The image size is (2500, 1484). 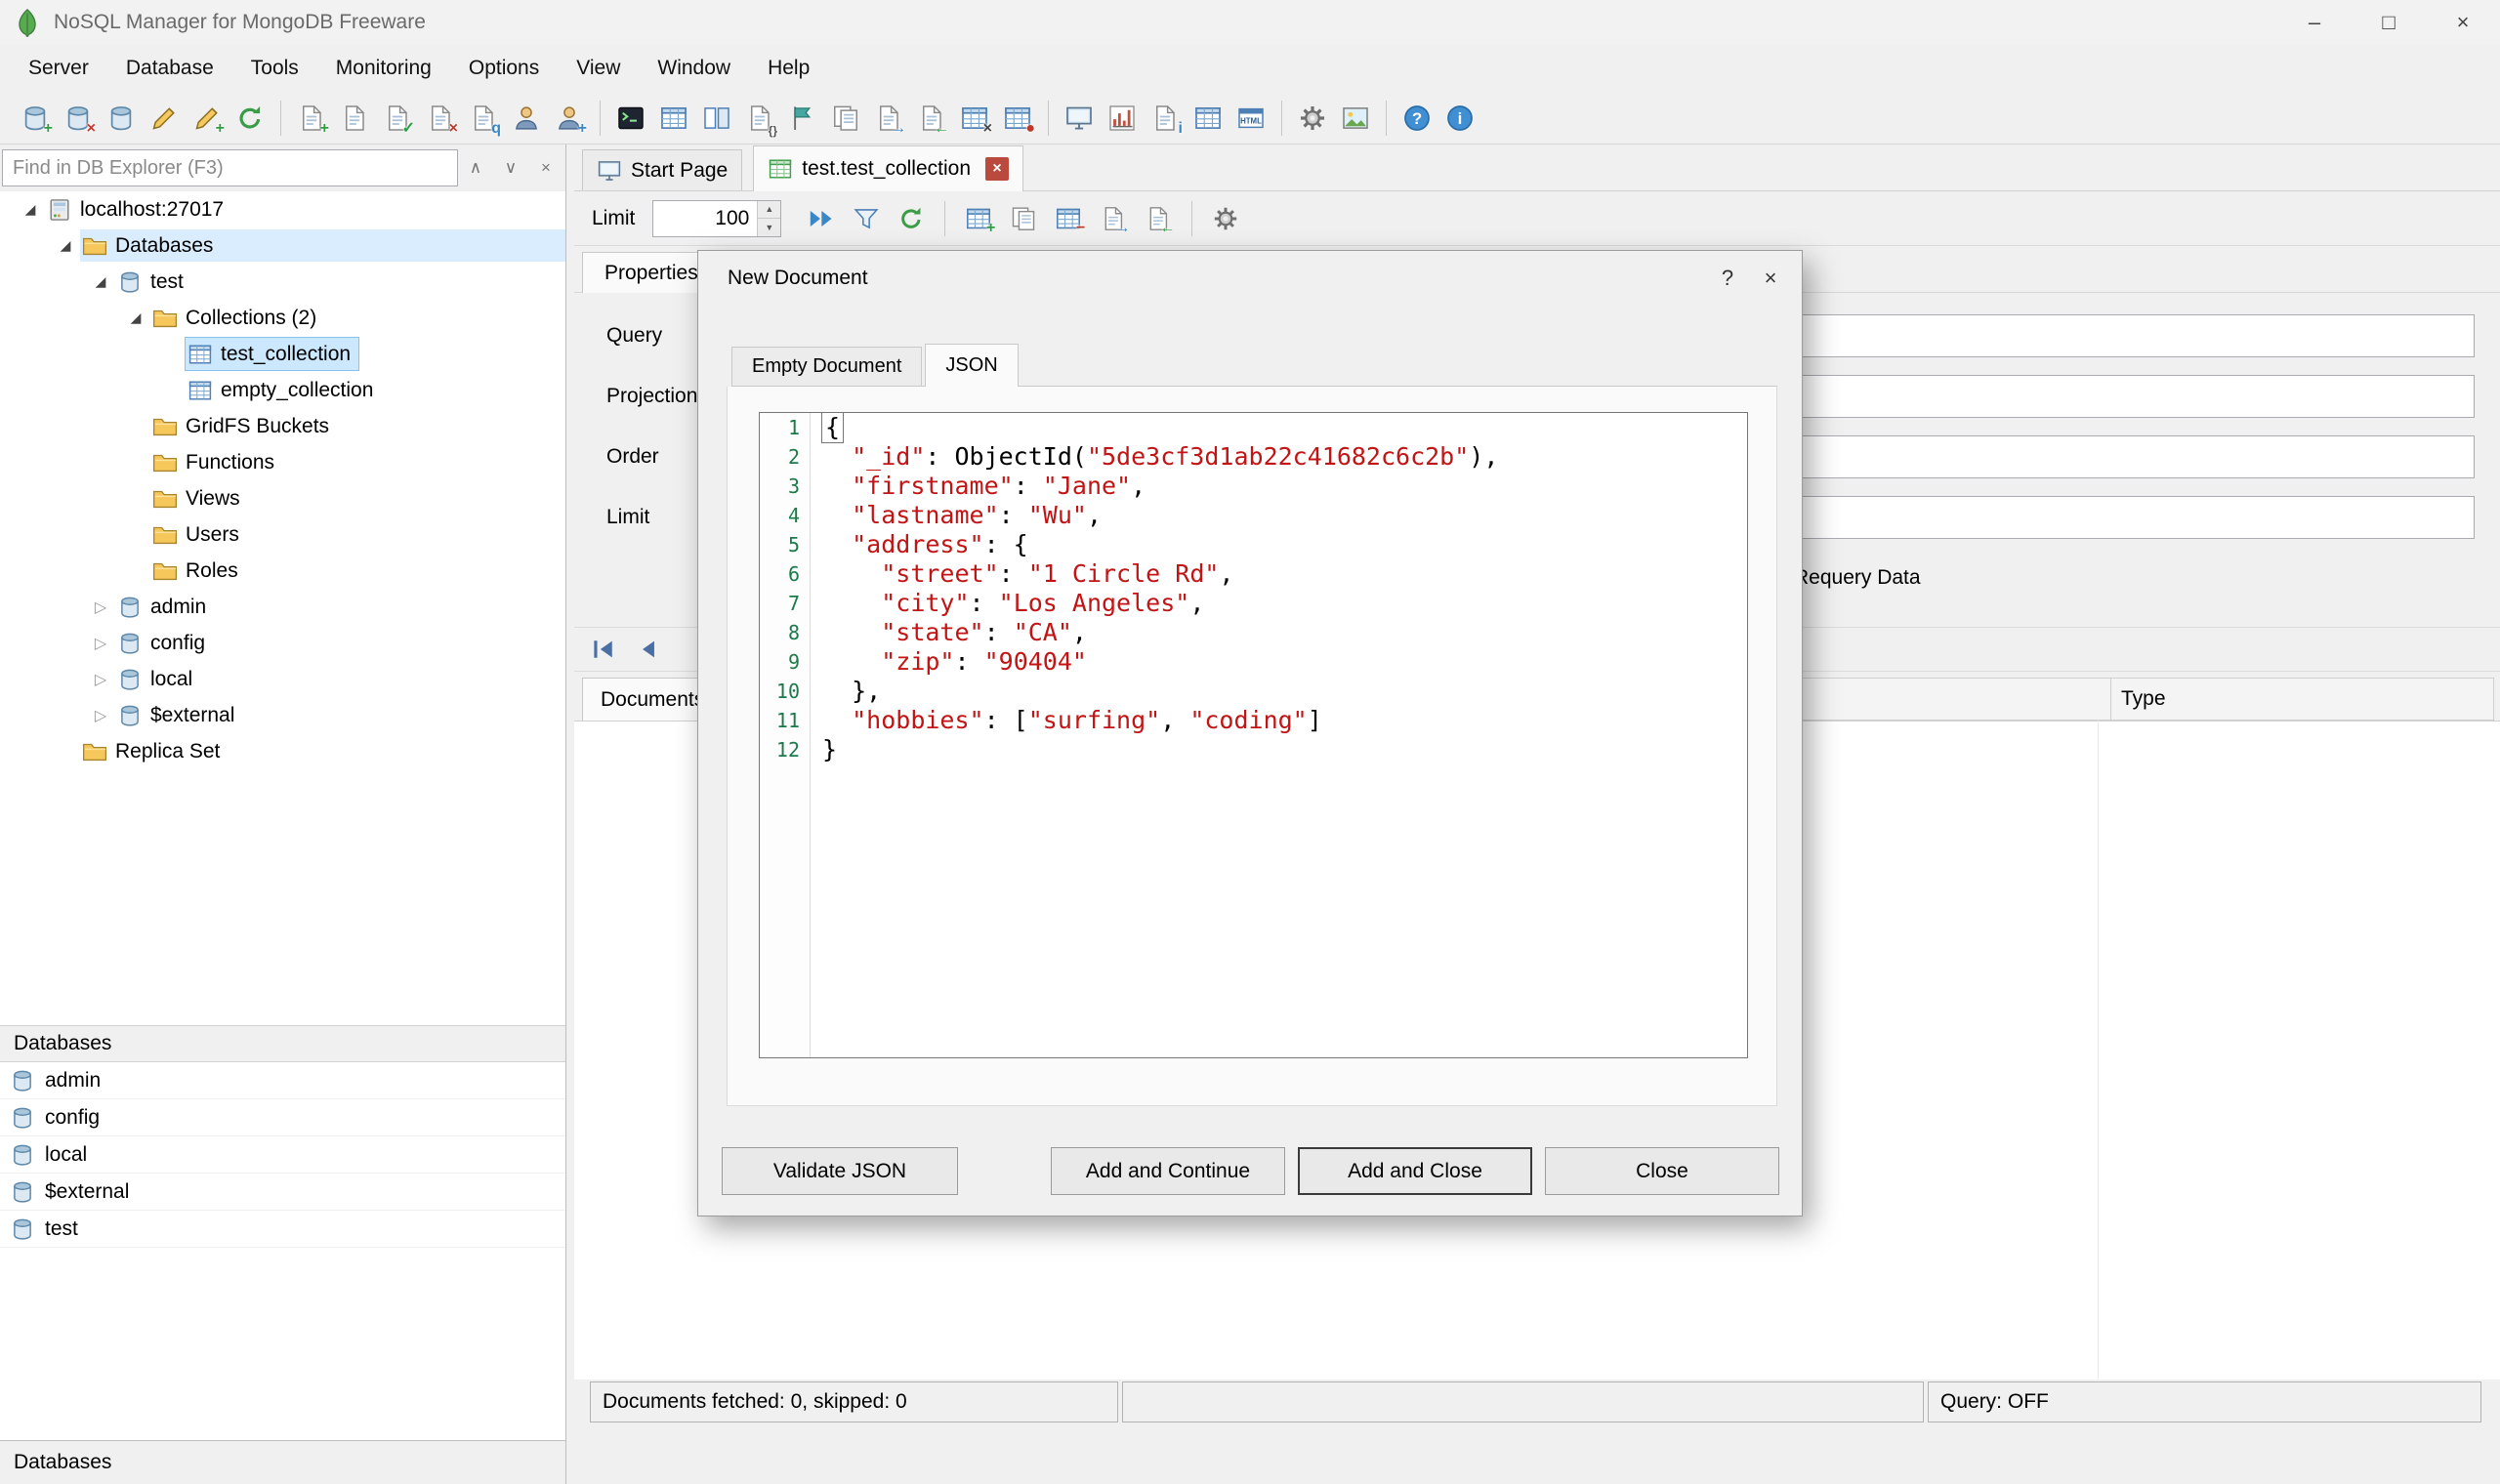 I want to click on menu-window: Window, so click(x=694, y=68).